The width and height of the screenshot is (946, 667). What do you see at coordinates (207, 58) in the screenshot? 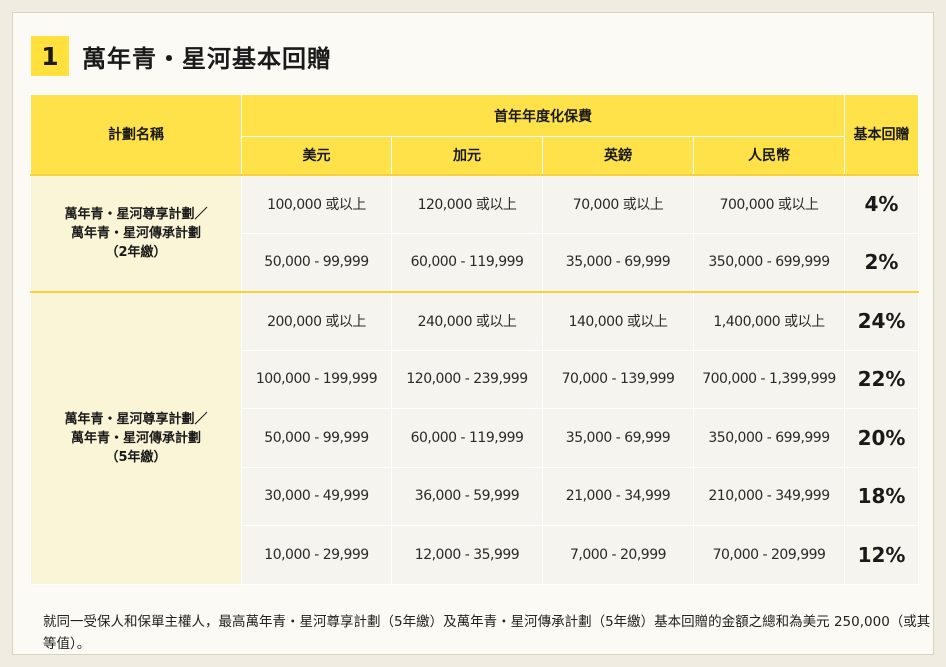
I see `section-title: 萬年青・星河基本回贈` at bounding box center [207, 58].